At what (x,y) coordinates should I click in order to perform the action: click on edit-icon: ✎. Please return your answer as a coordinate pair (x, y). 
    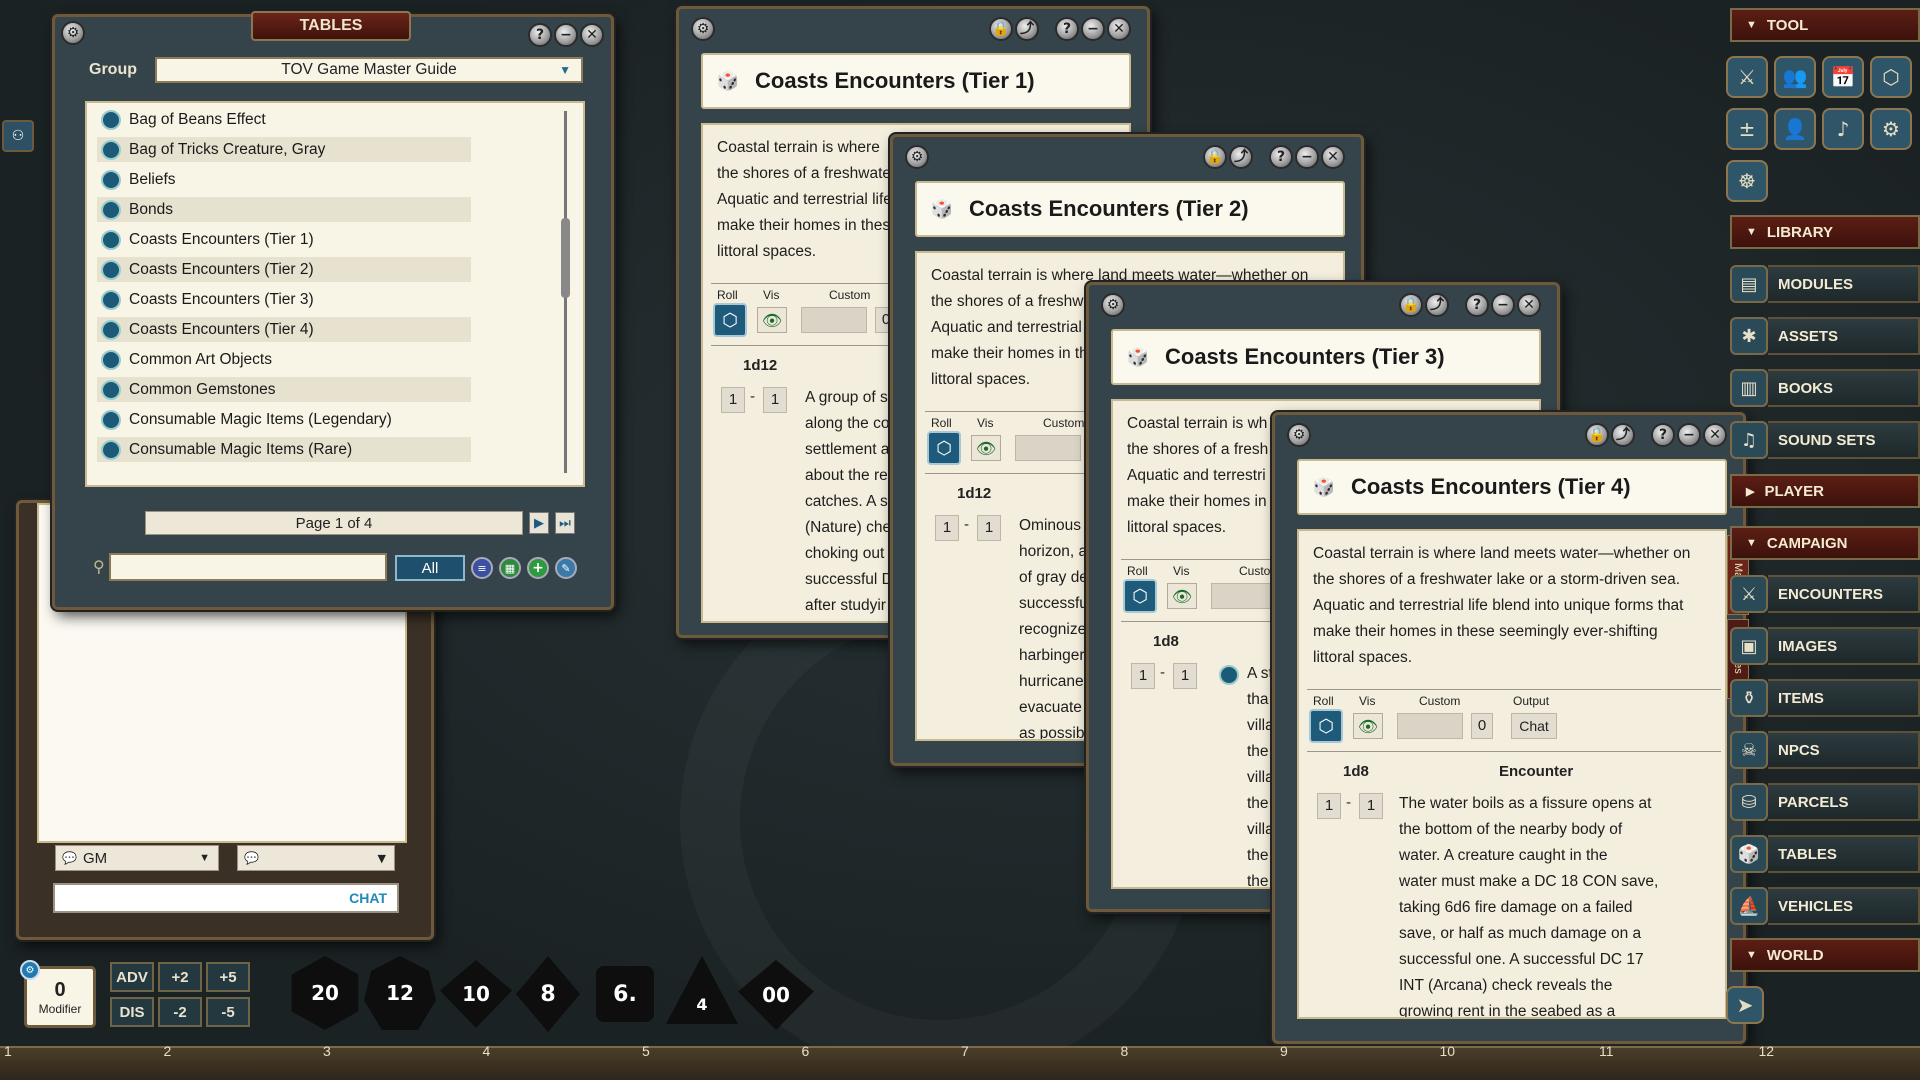
    Looking at the image, I should click on (566, 568).